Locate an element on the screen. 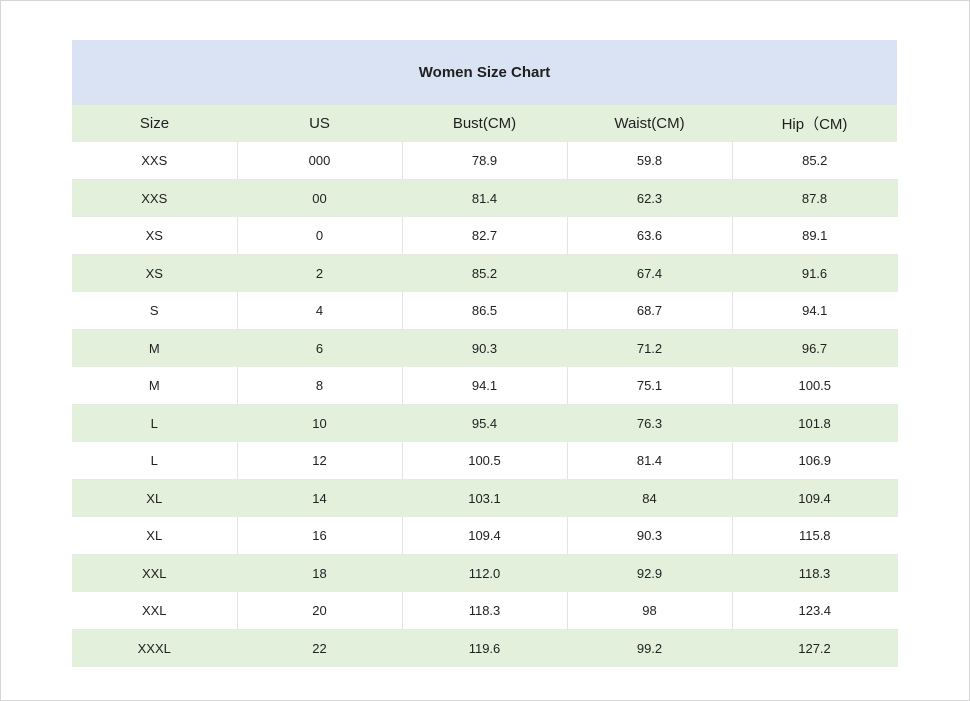  table-row: M 8 94.1 75.1 100.5 is located at coordinates (485, 386).